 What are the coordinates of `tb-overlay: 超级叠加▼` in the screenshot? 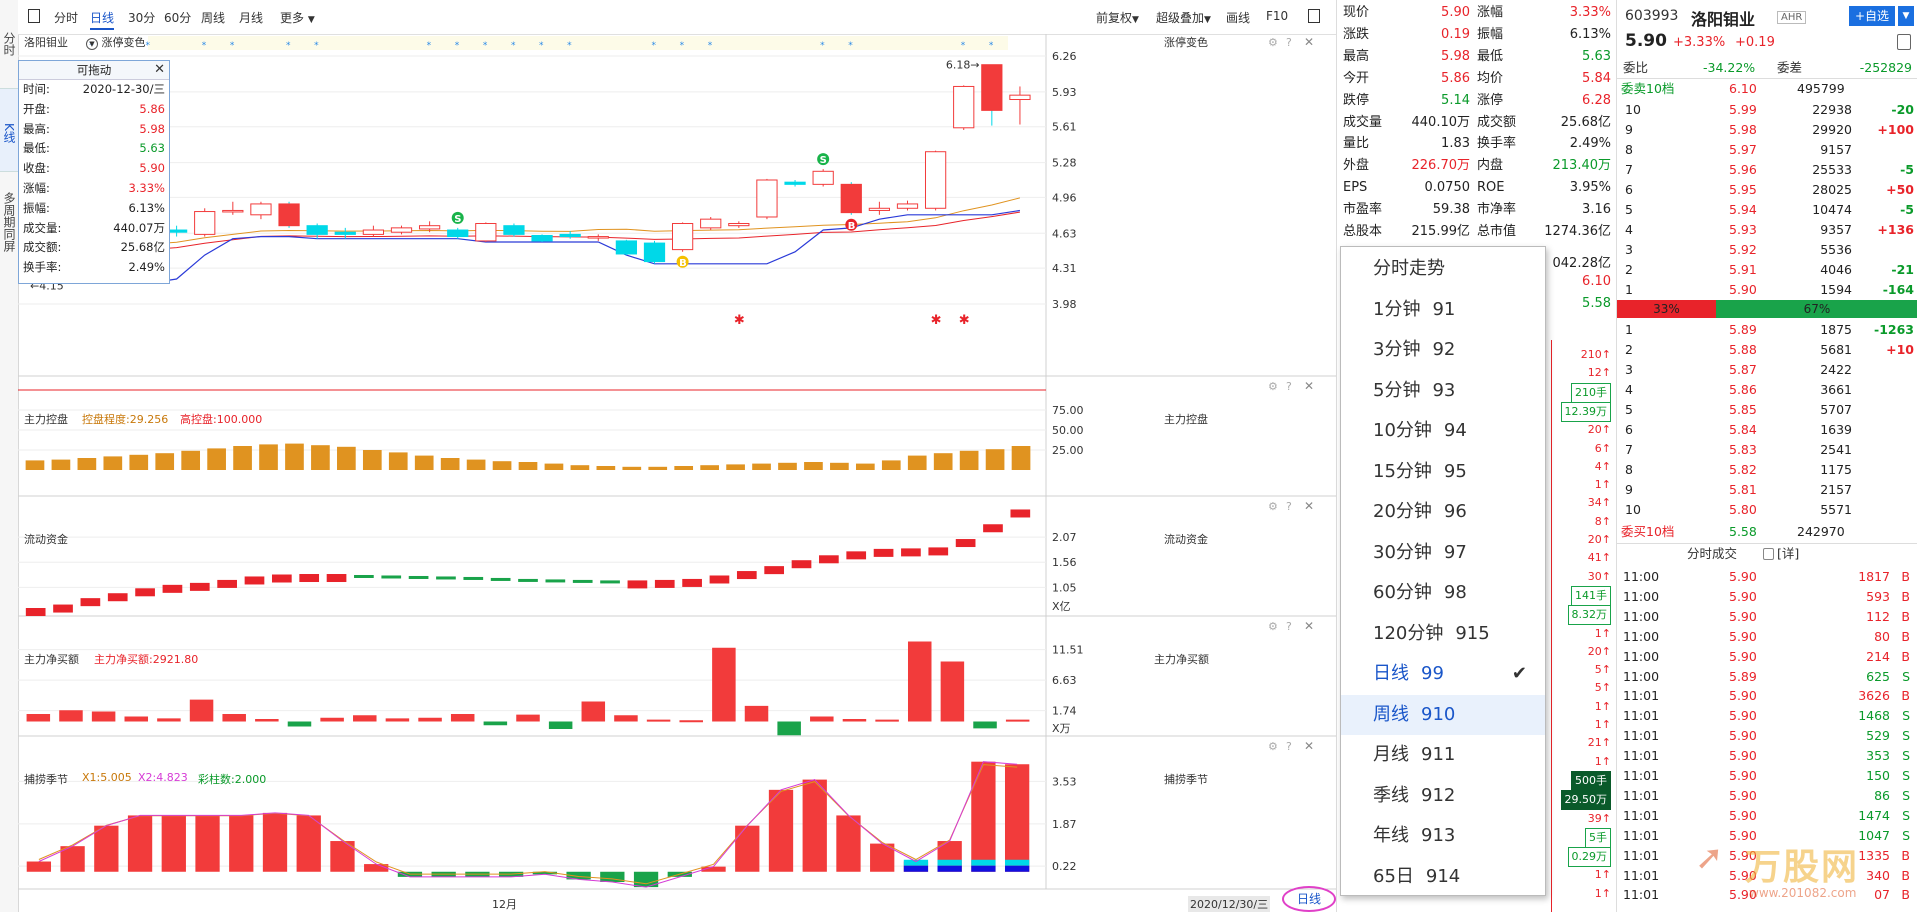 It's located at (1183, 17).